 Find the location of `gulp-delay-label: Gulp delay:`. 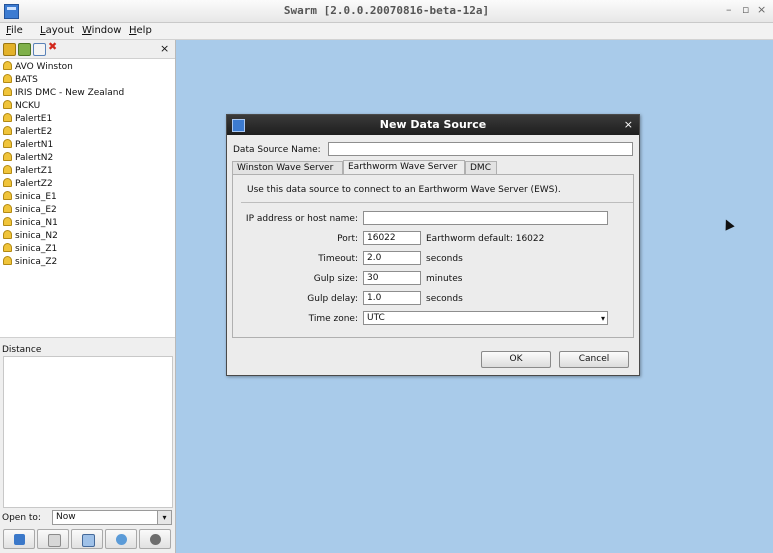

gulp-delay-label: Gulp delay: is located at coordinates (332, 299).